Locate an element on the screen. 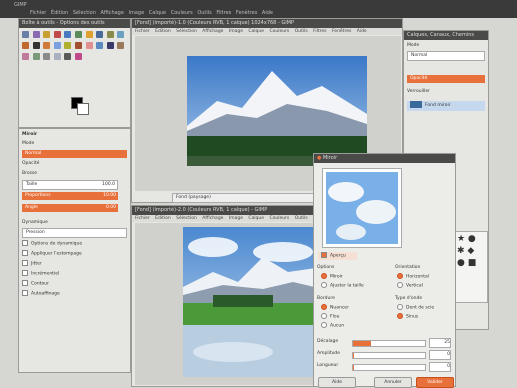 The image size is (517, 388). check-jitter: Jitter is located at coordinates (74, 264).